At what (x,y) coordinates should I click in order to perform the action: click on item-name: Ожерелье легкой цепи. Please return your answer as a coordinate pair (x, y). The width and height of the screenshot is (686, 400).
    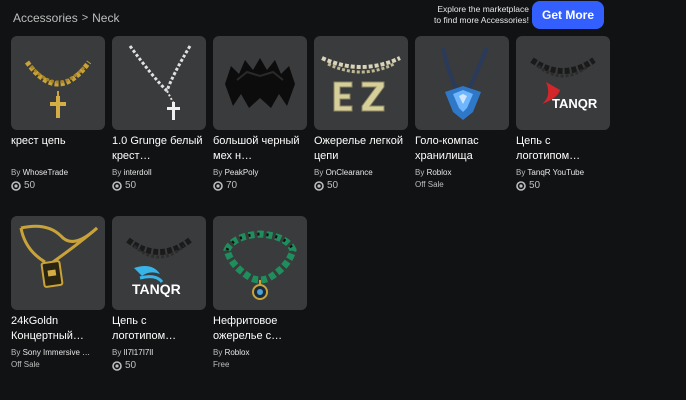
    Looking at the image, I should click on (361, 149).